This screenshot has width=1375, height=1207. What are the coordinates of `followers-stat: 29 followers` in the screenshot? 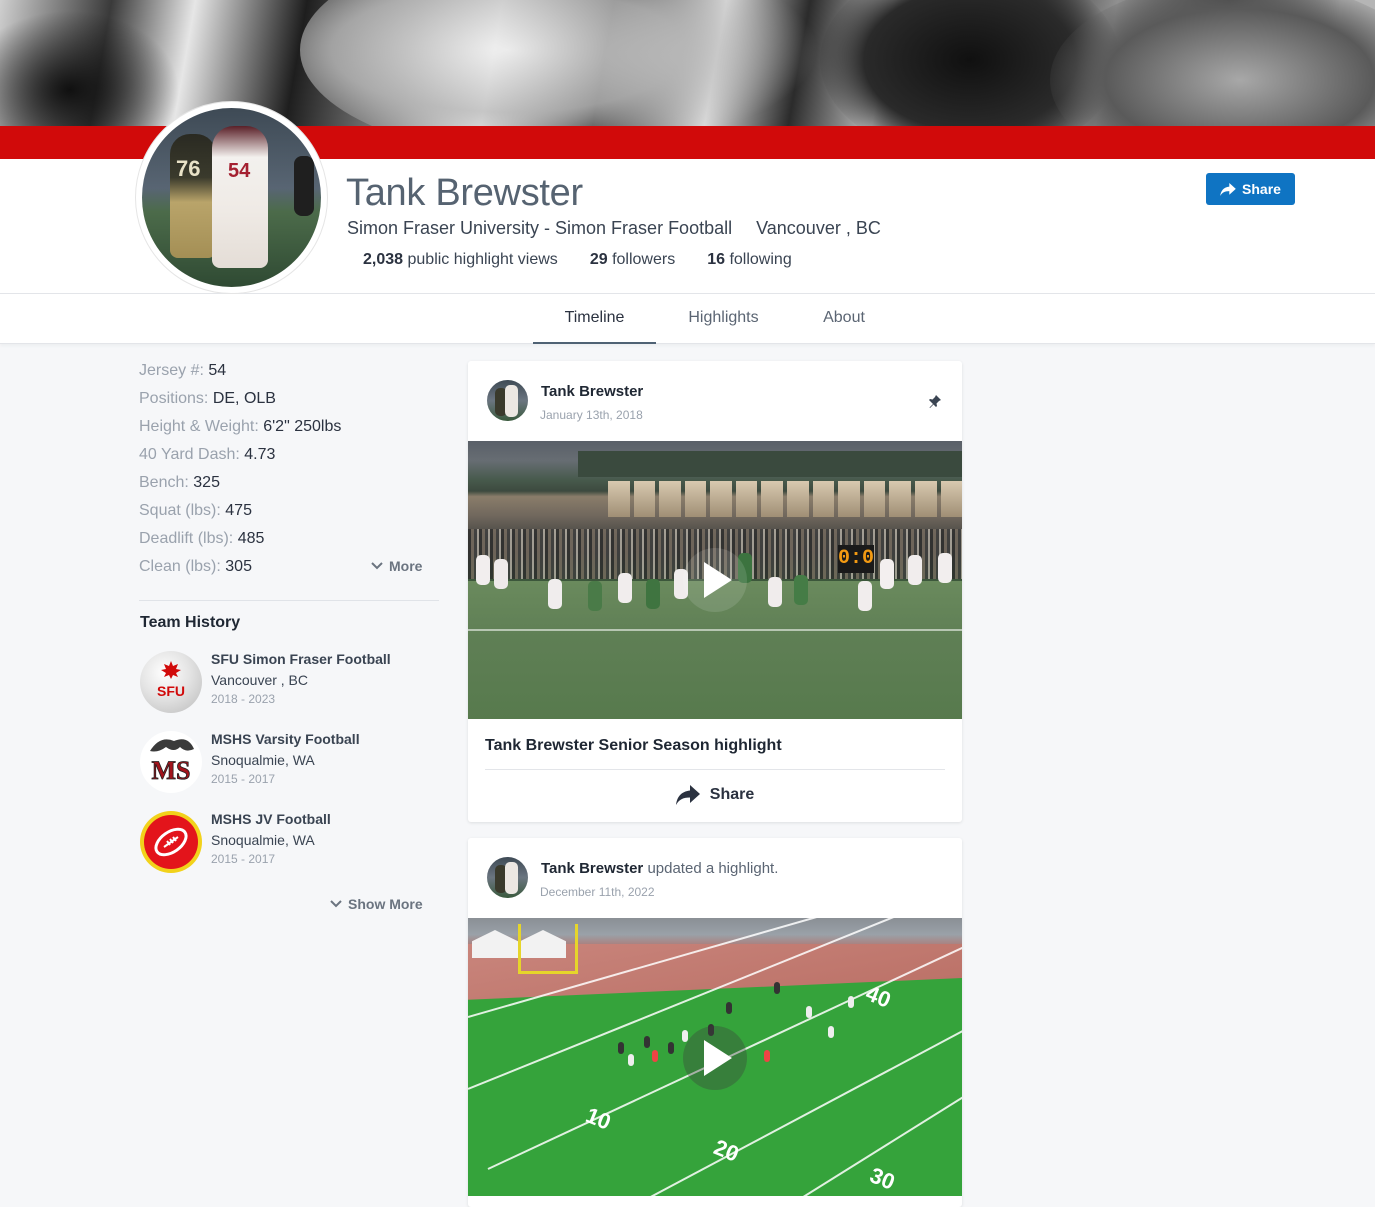 It's located at (632, 260).